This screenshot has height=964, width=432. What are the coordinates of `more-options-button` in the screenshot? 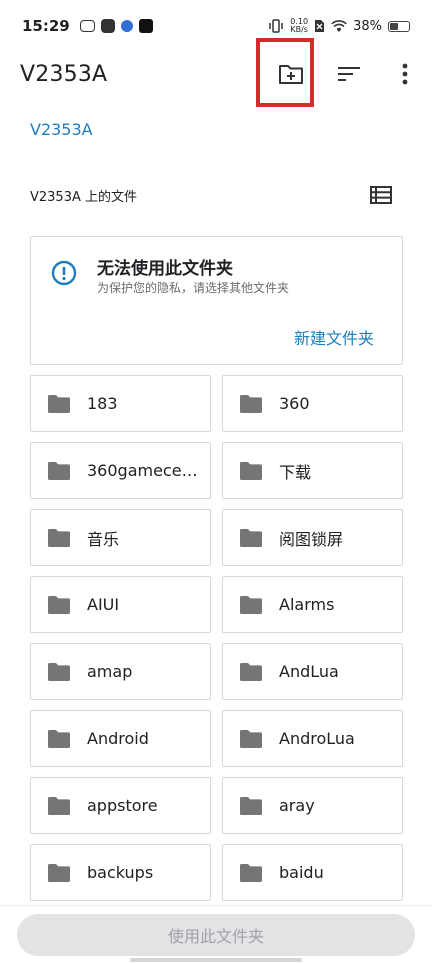 It's located at (405, 74).